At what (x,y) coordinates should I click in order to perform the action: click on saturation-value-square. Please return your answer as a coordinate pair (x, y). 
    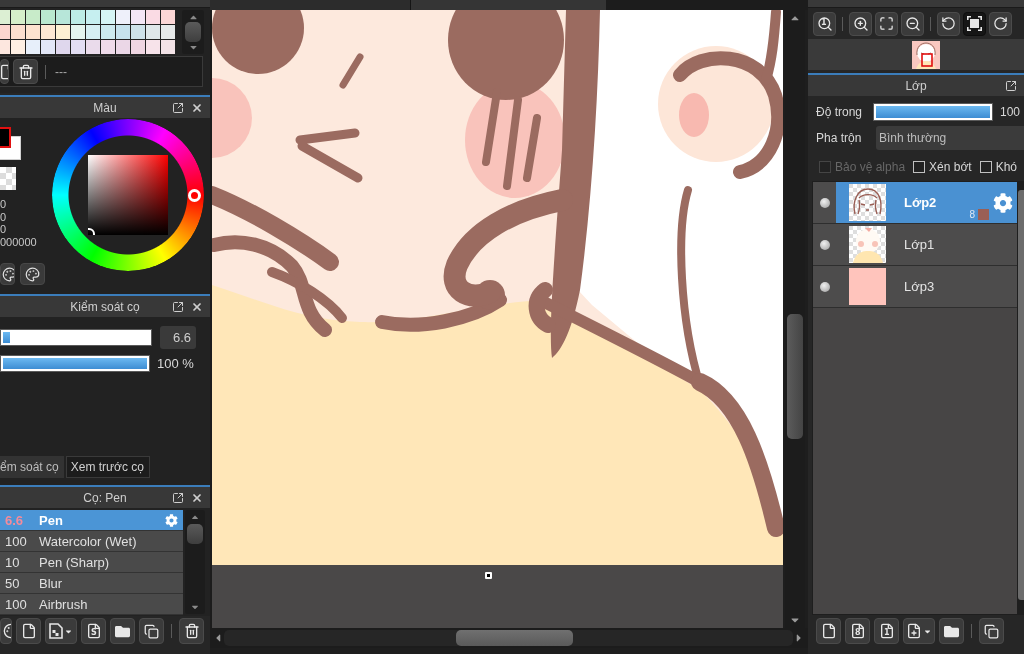
    Looking at the image, I should click on (128, 195).